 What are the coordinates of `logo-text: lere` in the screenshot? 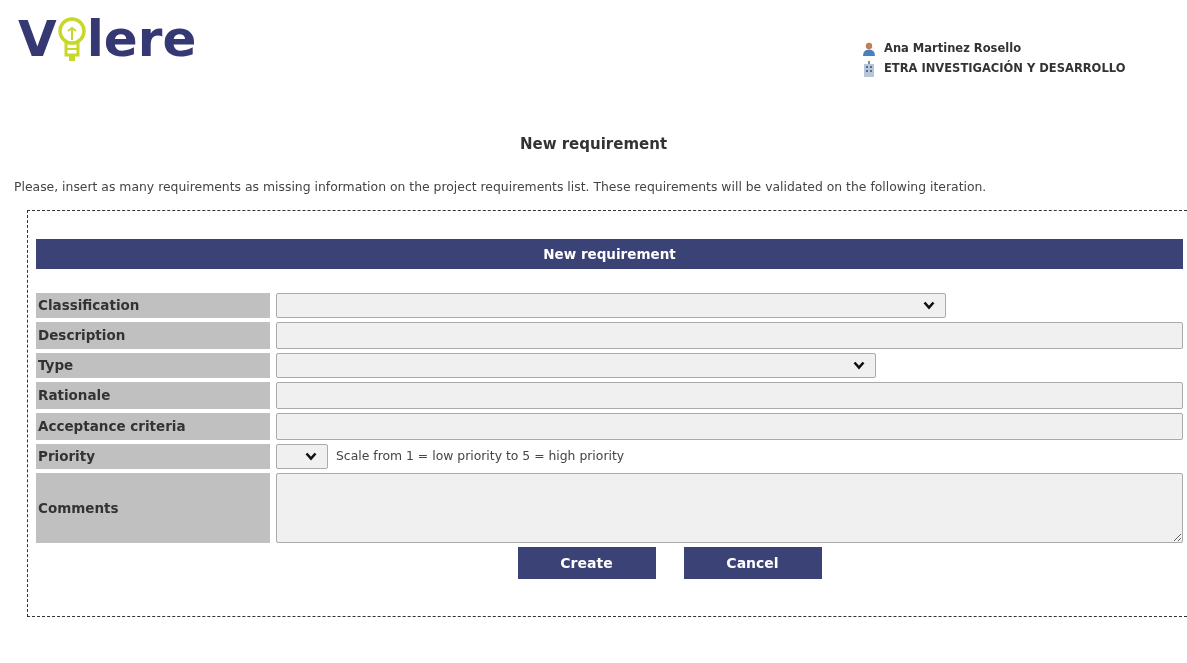 It's located at (141, 39).